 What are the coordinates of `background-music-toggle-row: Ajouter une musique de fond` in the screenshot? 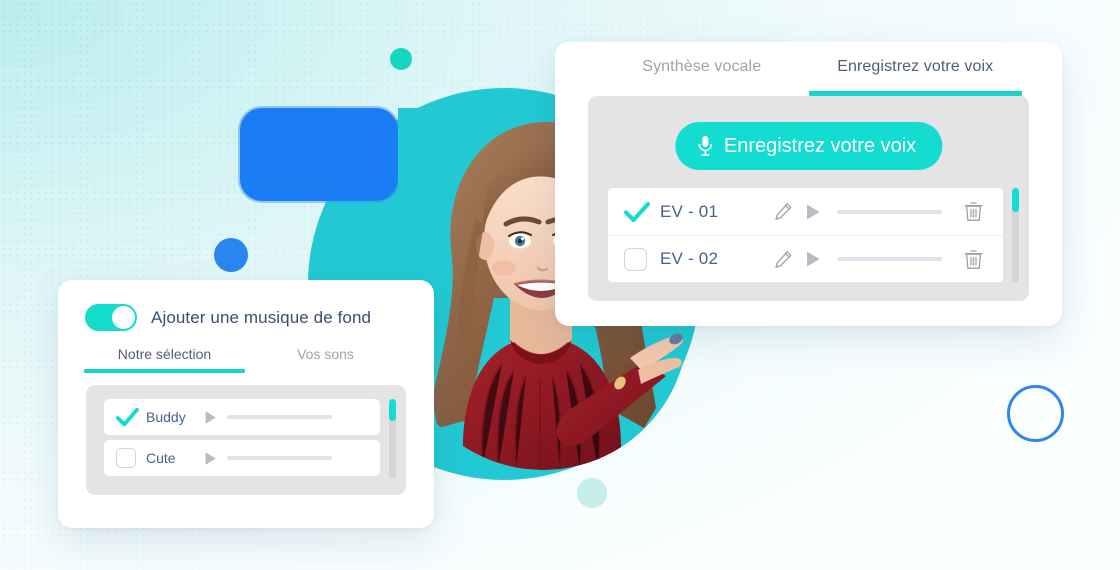 It's located at (228, 317).